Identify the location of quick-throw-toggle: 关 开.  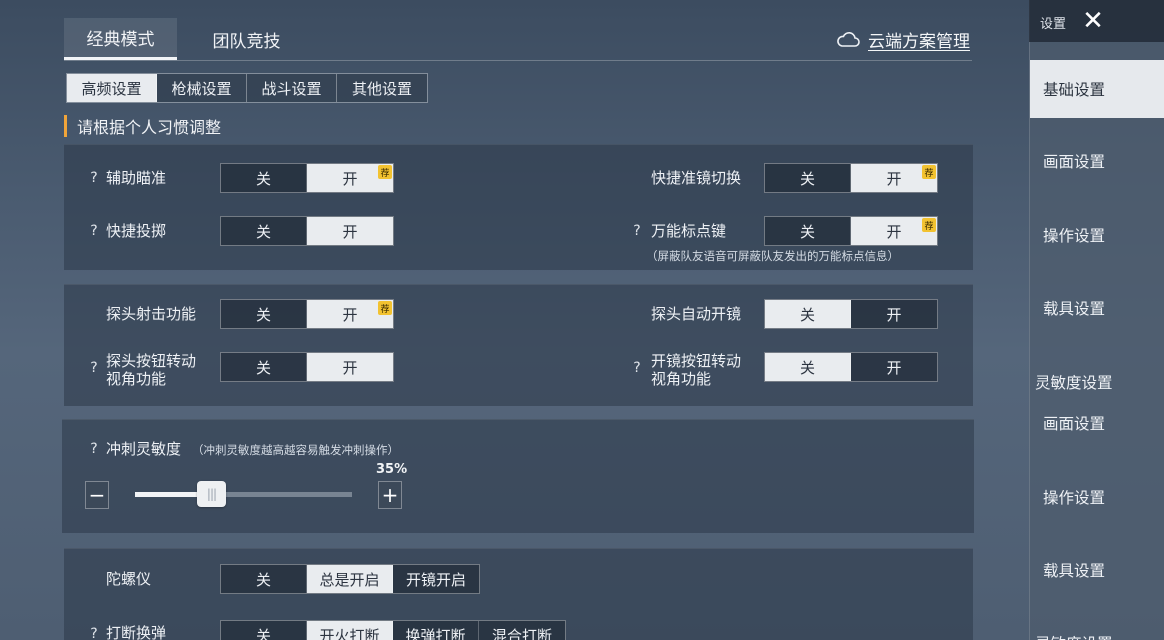
(307, 231).